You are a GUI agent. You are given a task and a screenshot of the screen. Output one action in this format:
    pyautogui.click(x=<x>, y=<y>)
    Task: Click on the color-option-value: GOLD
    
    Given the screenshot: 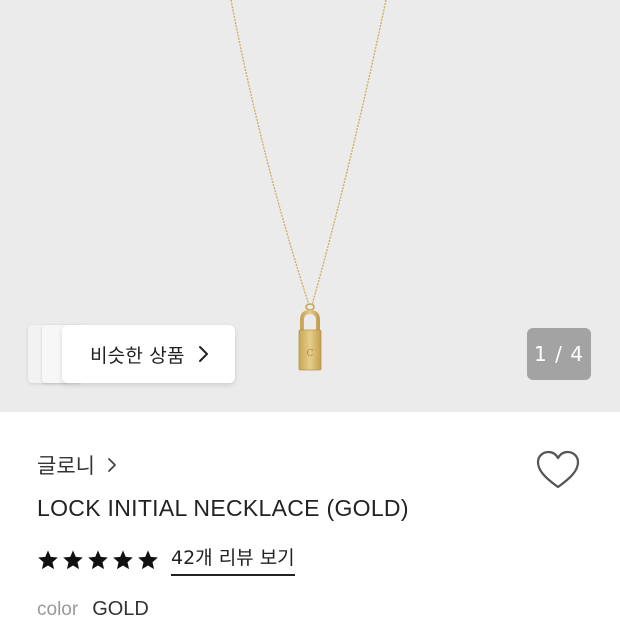 What is the action you would take?
    pyautogui.click(x=120, y=609)
    